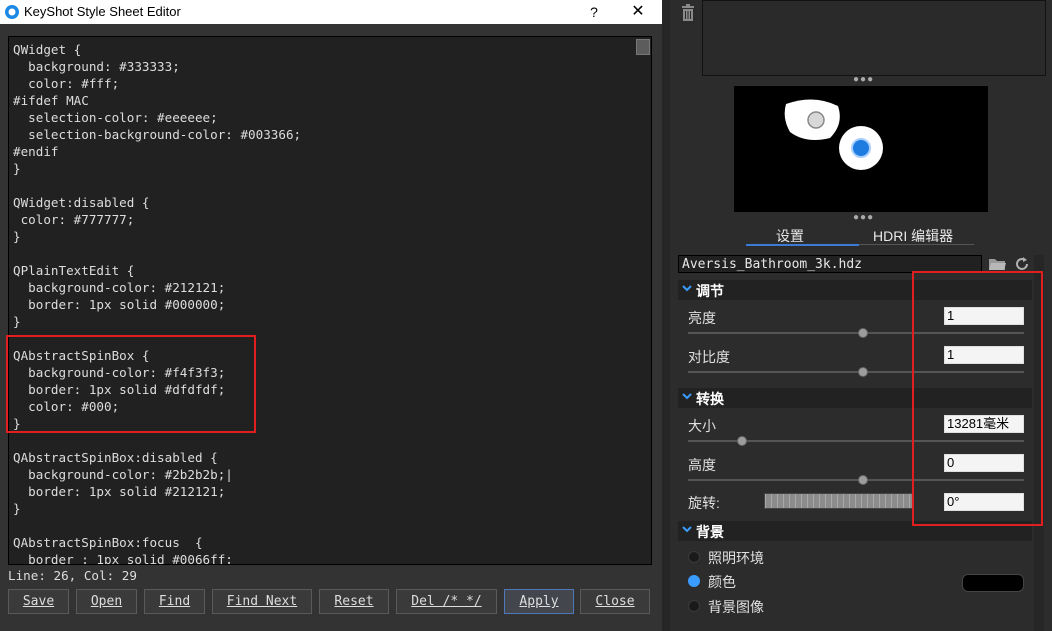 The width and height of the screenshot is (1052, 631). What do you see at coordinates (262, 601) in the screenshot?
I see `find-next-button: Find Next` at bounding box center [262, 601].